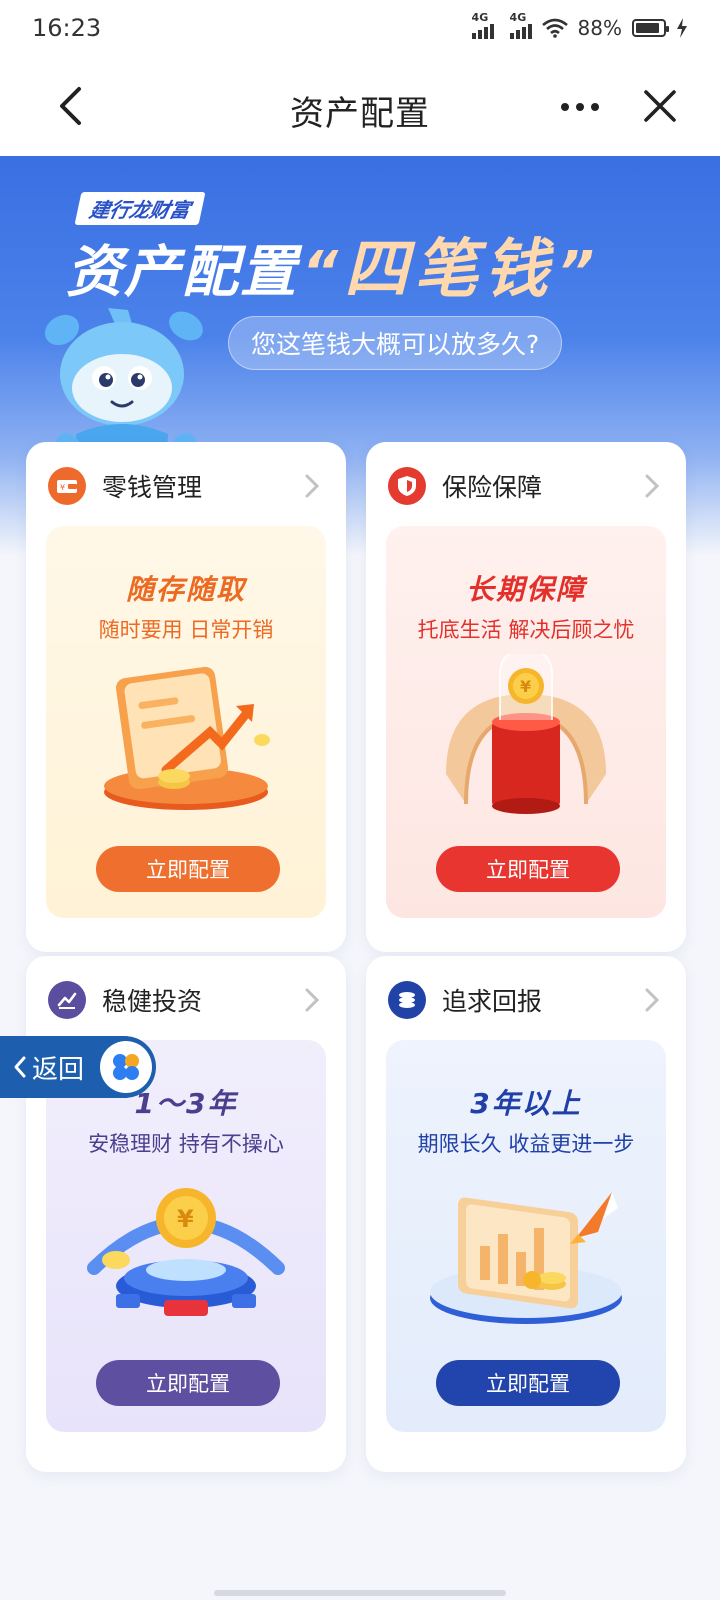 The width and height of the screenshot is (720, 1600). What do you see at coordinates (492, 1001) in the screenshot?
I see `card-title: 追求回报` at bounding box center [492, 1001].